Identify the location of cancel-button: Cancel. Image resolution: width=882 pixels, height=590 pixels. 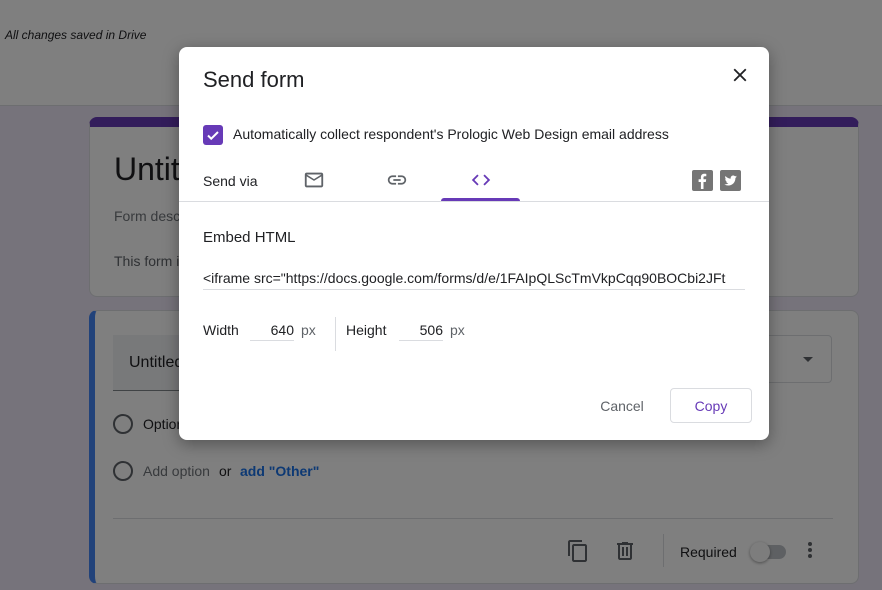
(622, 406).